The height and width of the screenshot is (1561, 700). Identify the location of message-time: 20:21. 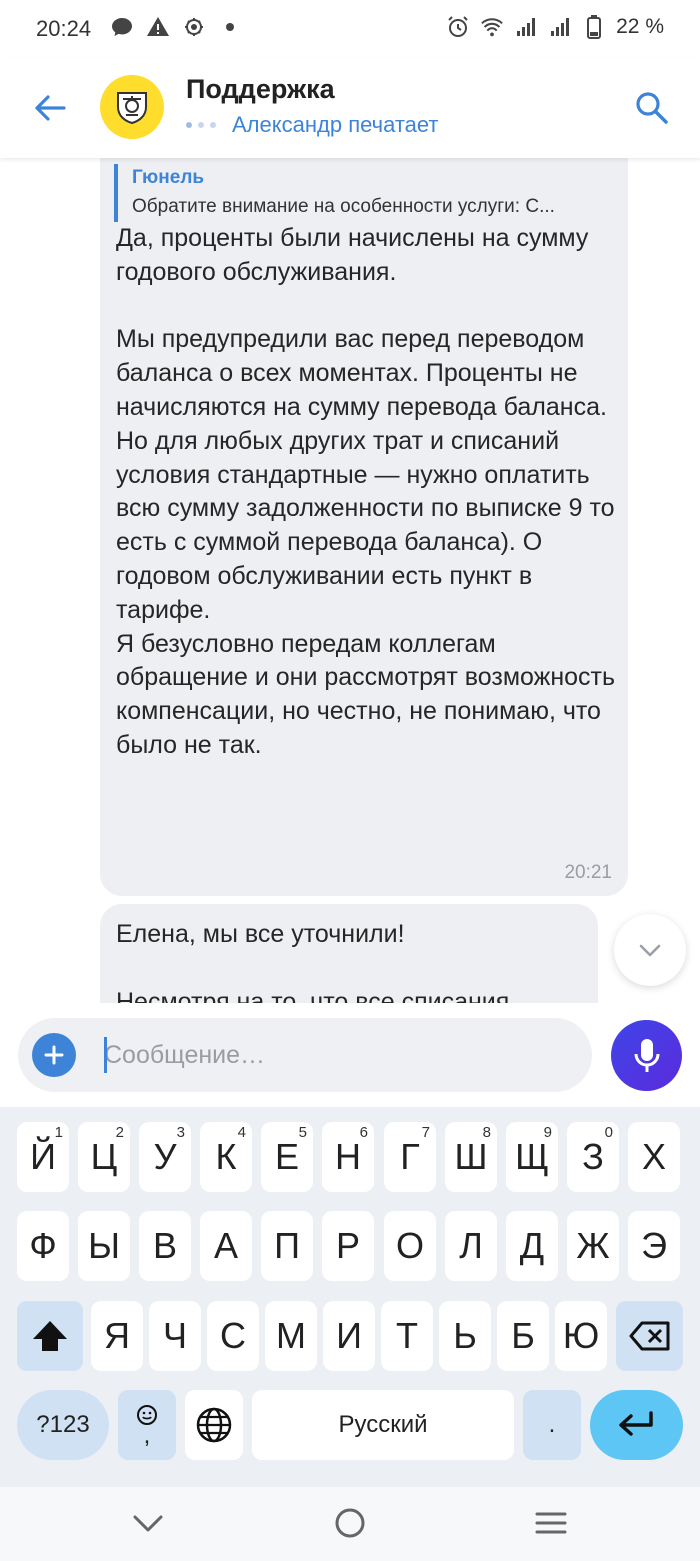
(588, 872).